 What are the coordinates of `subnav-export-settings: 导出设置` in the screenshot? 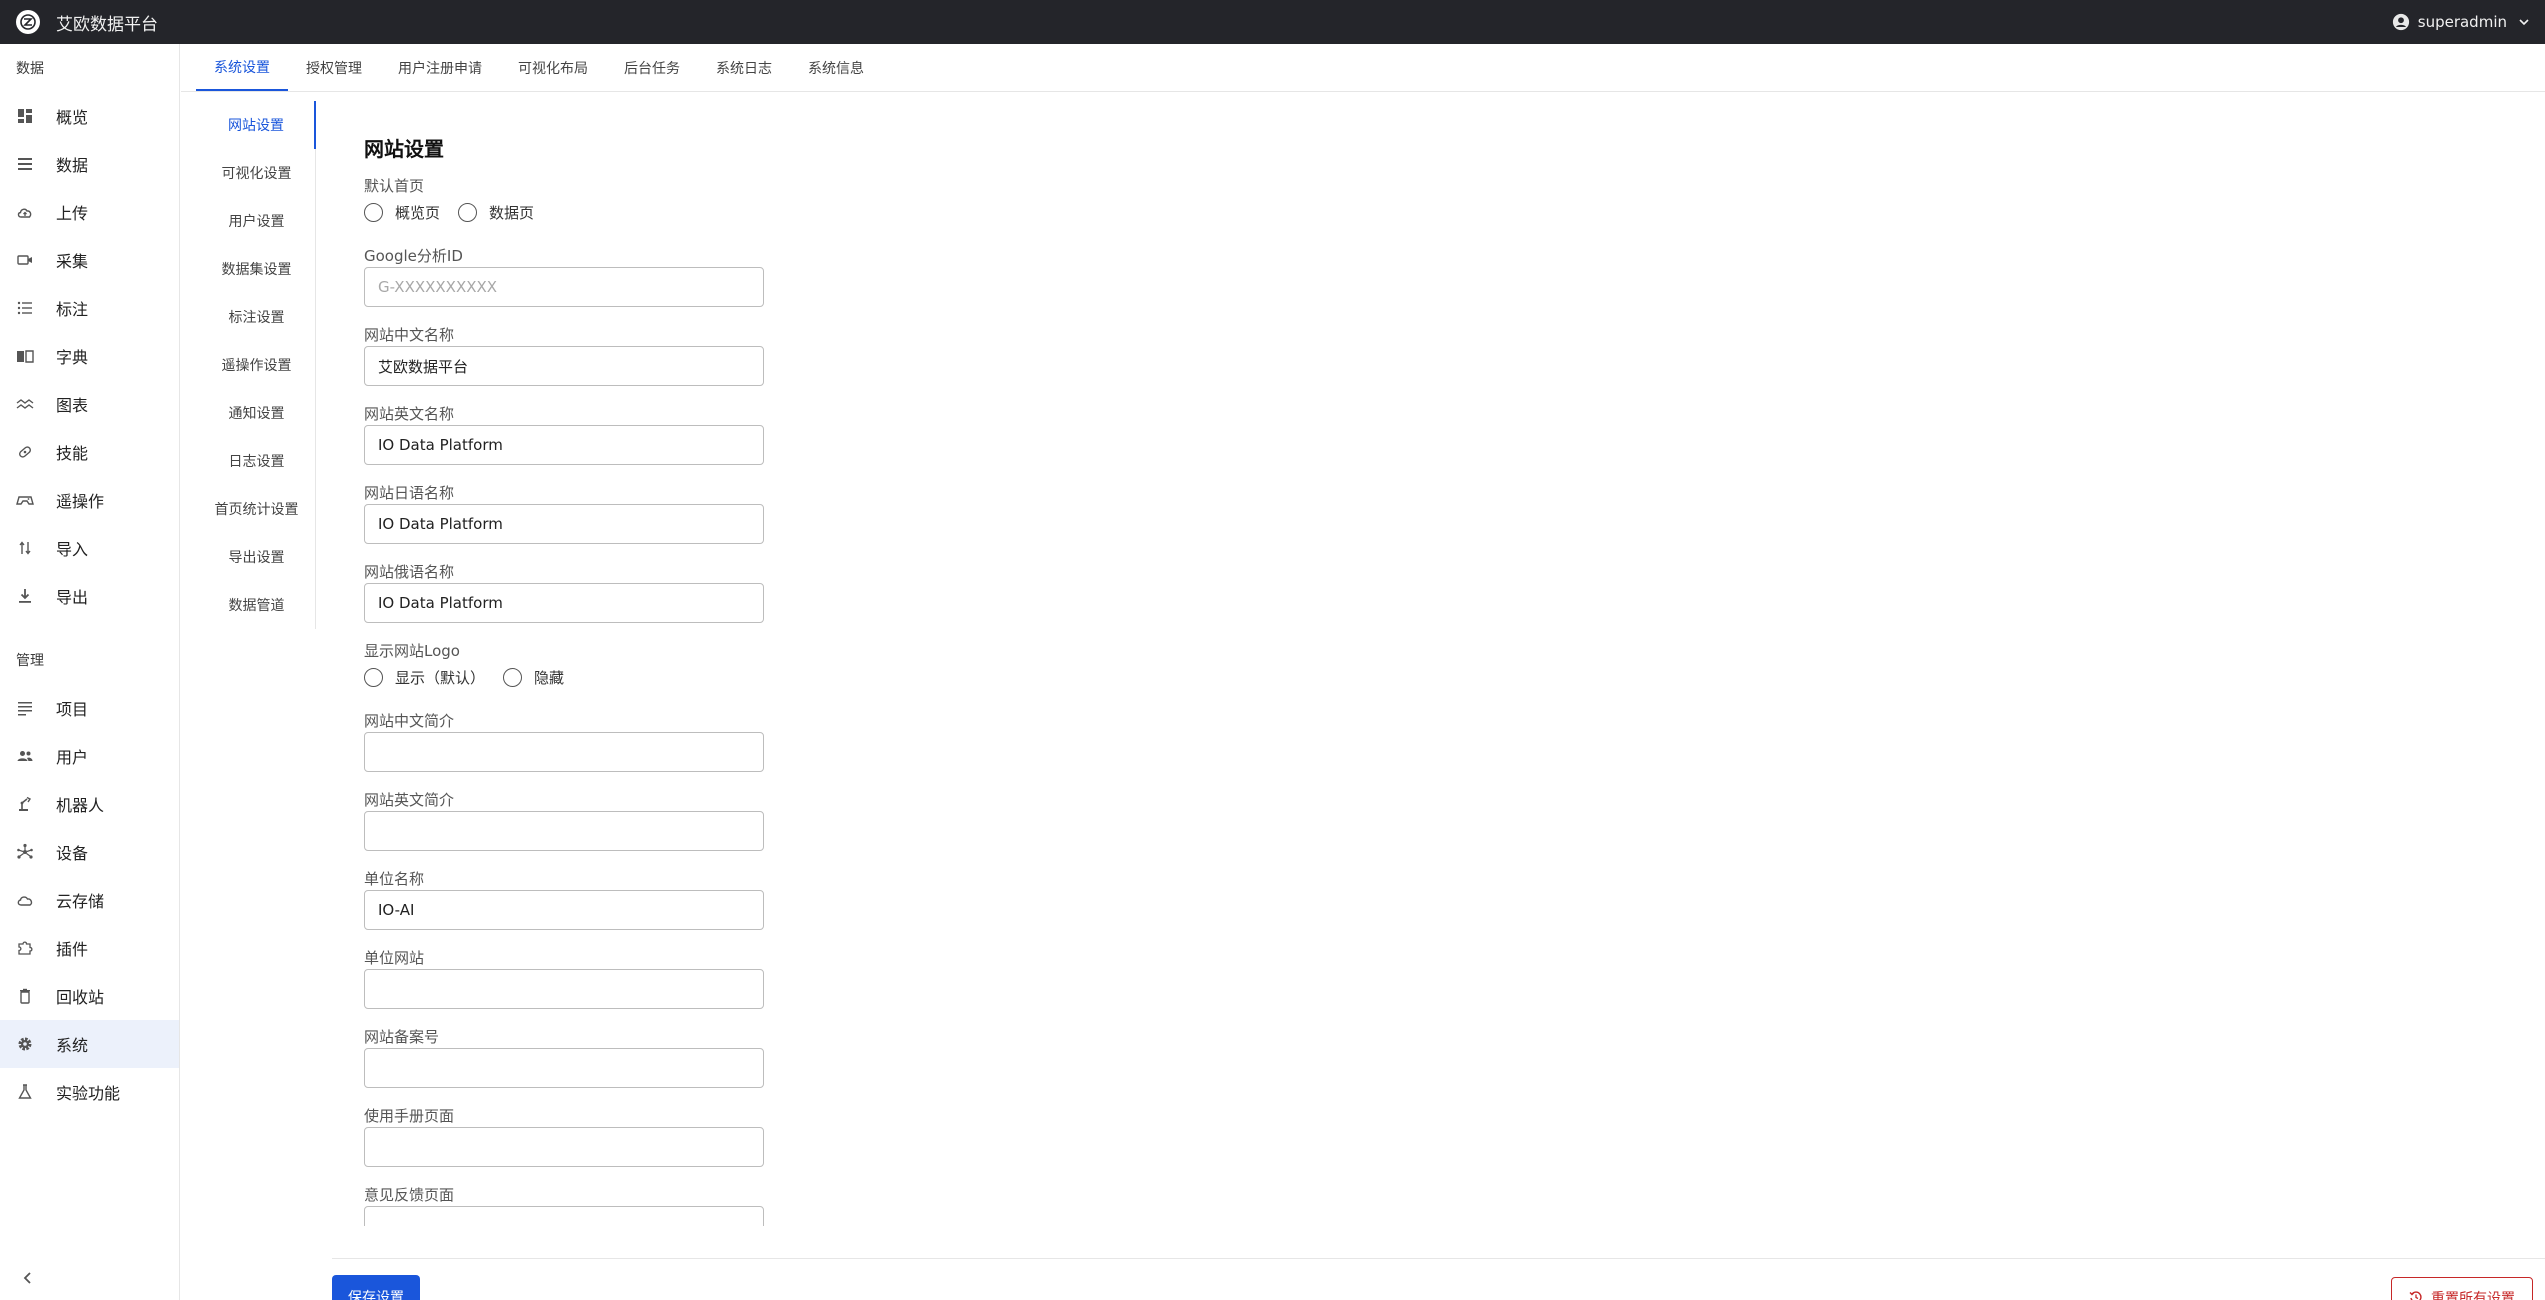 It's located at (256, 557).